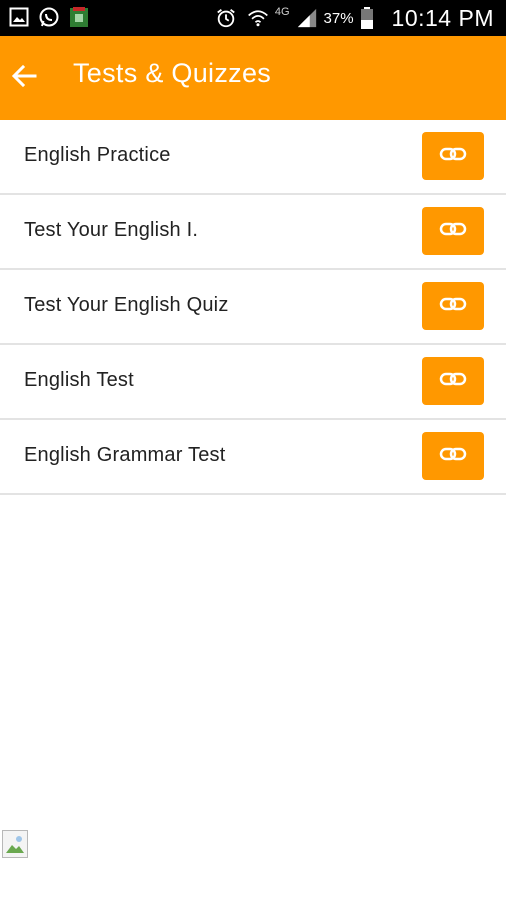 This screenshot has width=506, height=900. Describe the element at coordinates (111, 230) in the screenshot. I see `list-item-label: Test Your English I.` at that location.